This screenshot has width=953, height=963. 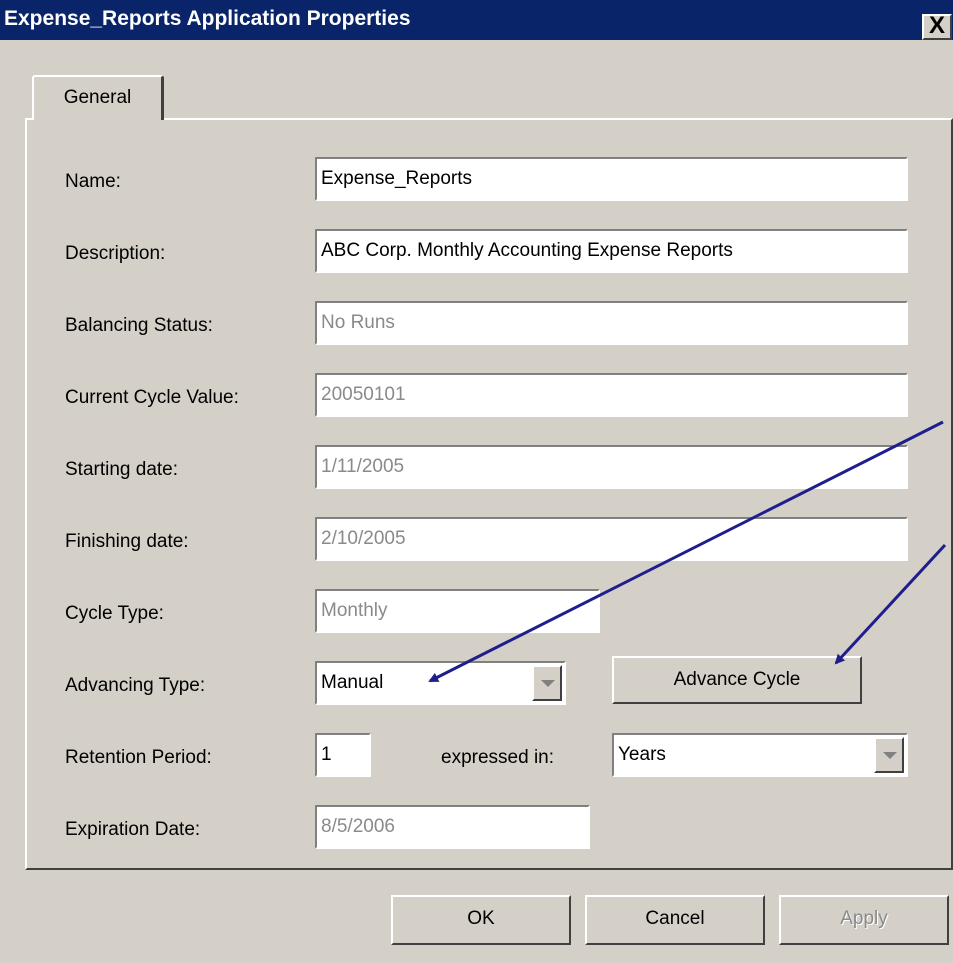 I want to click on expiration-date-field: 8/5/2006, so click(x=452, y=827).